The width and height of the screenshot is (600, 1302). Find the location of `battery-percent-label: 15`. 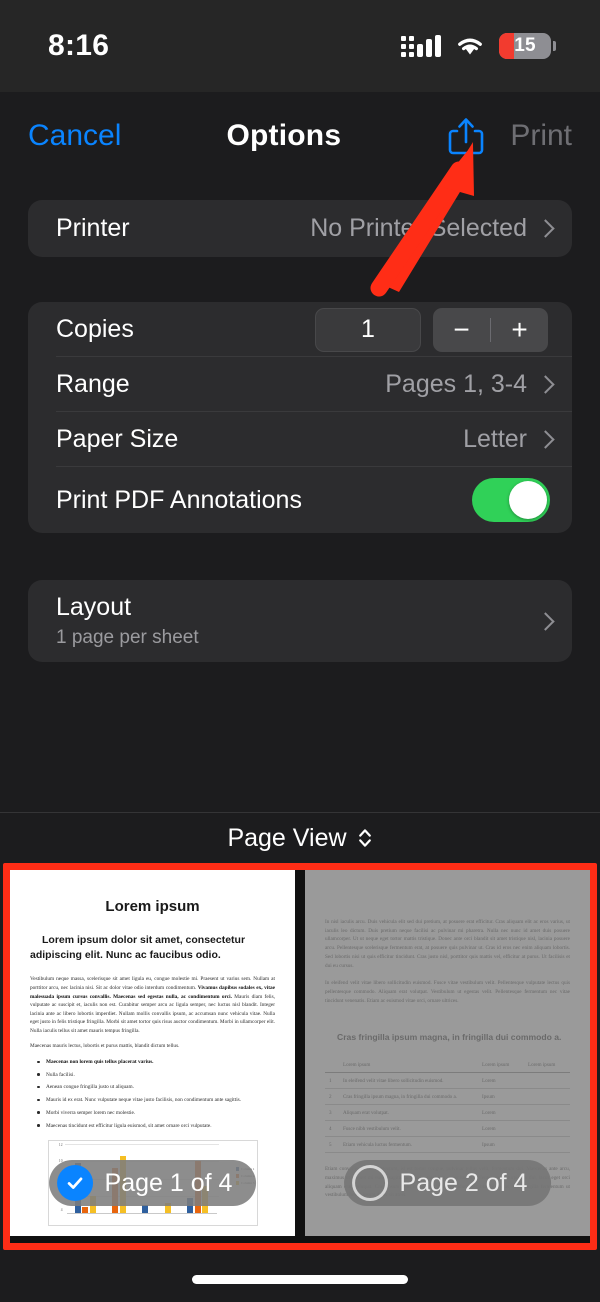

battery-percent-label: 15 is located at coordinates (525, 45).